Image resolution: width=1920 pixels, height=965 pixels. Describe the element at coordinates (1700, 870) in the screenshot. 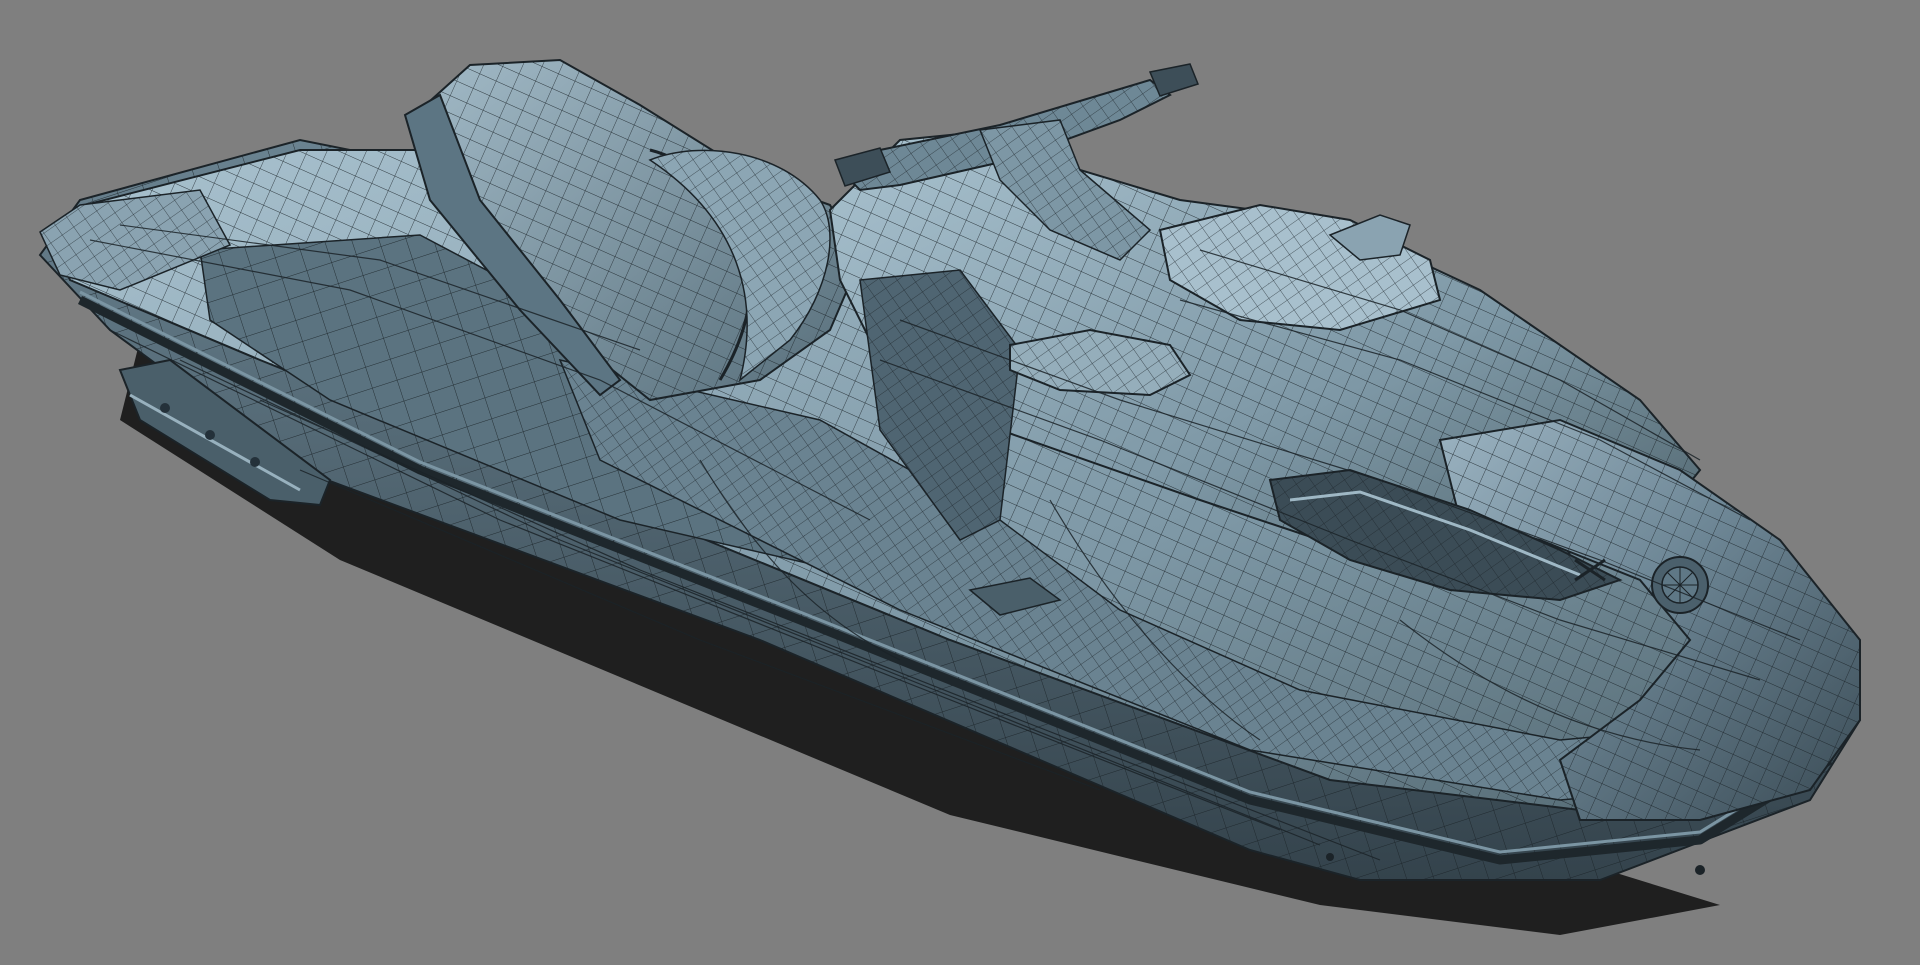

I see `bow-tow-eye` at that location.